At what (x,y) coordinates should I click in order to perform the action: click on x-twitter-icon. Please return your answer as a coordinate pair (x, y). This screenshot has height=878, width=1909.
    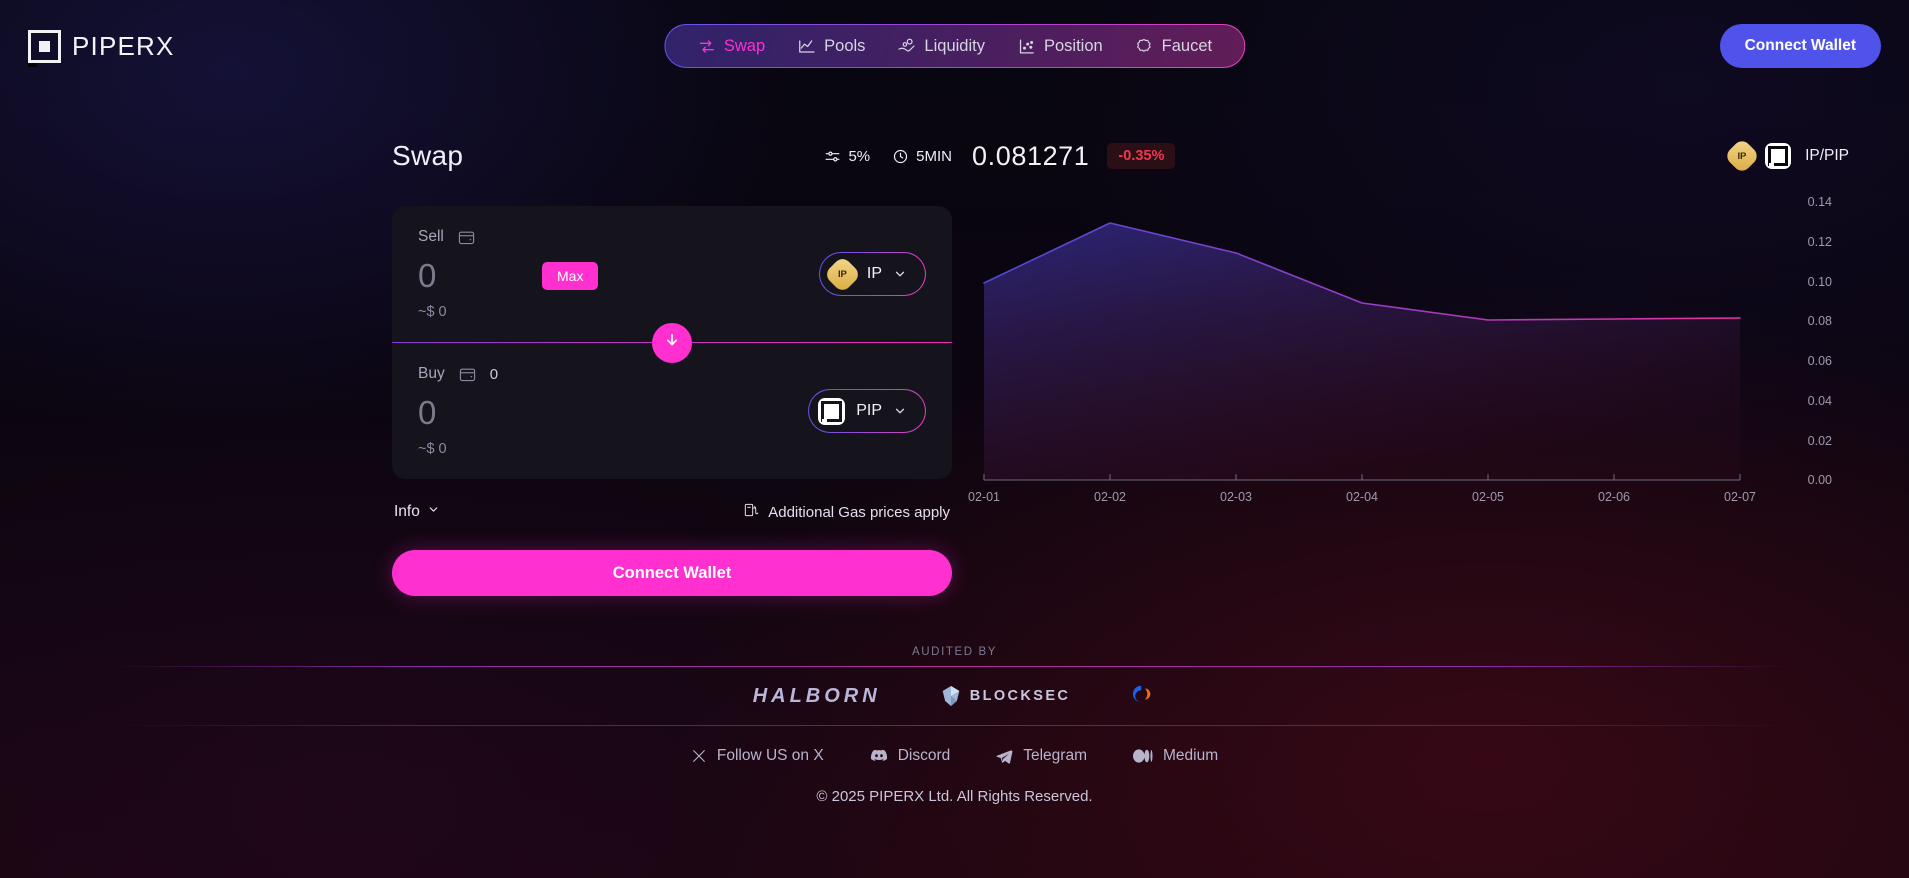
    Looking at the image, I should click on (699, 756).